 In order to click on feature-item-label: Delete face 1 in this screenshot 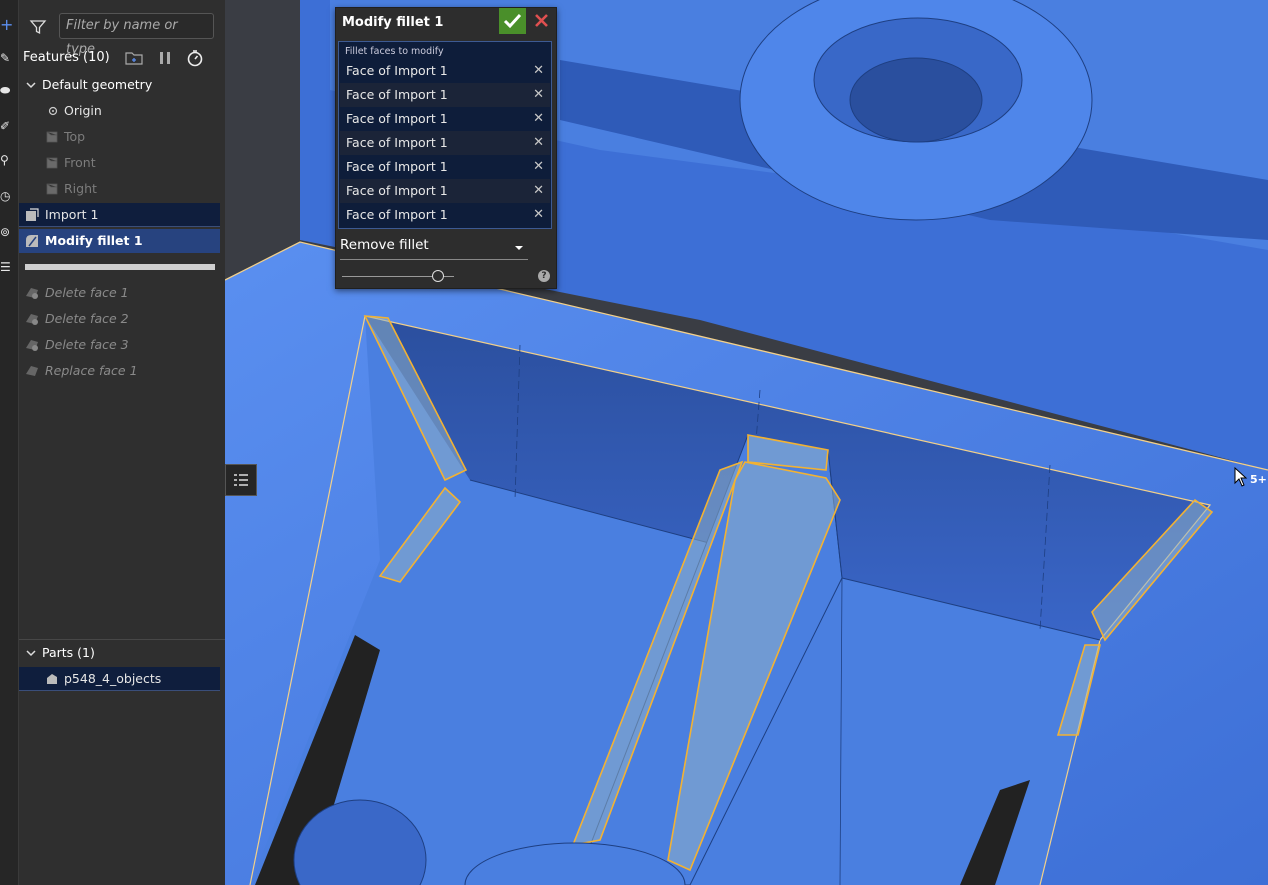, I will do `click(87, 292)`.